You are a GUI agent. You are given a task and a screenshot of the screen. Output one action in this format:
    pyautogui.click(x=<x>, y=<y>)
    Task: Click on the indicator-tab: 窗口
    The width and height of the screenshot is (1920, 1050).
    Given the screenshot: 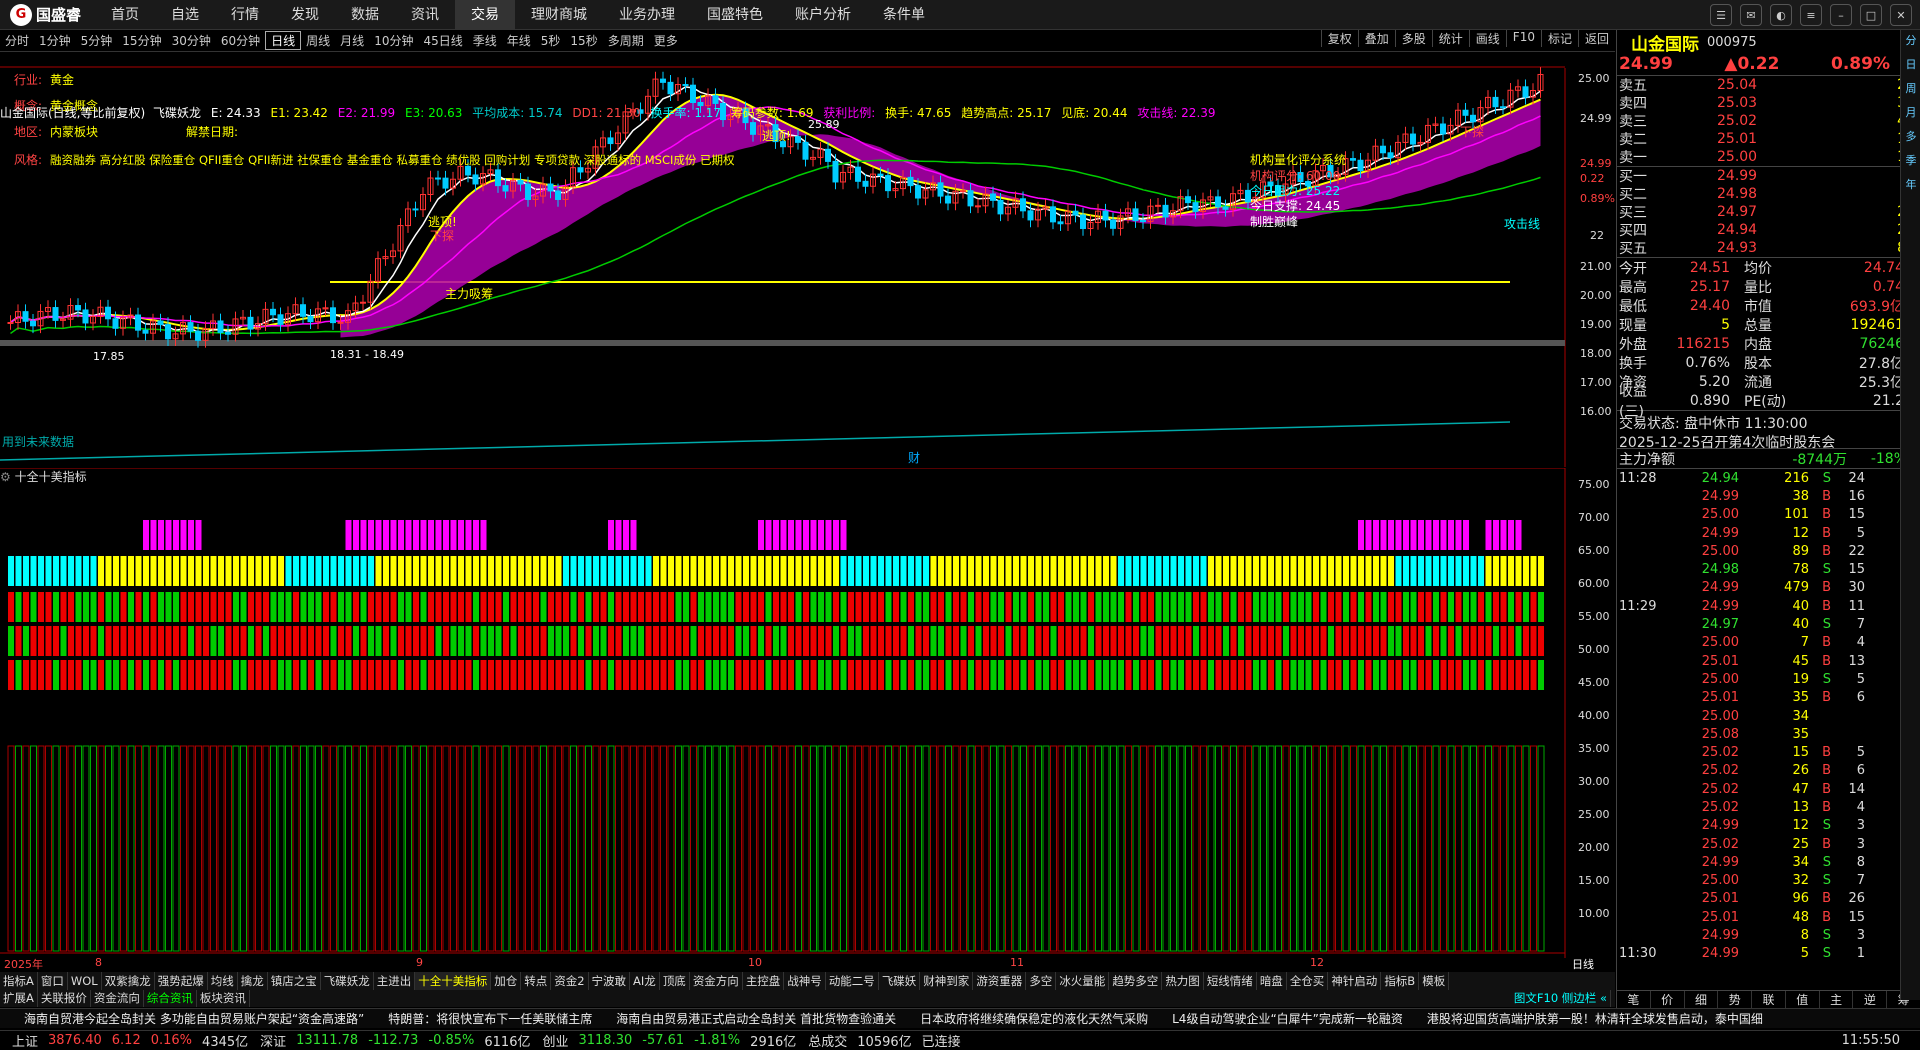 What is the action you would take?
    pyautogui.click(x=53, y=981)
    